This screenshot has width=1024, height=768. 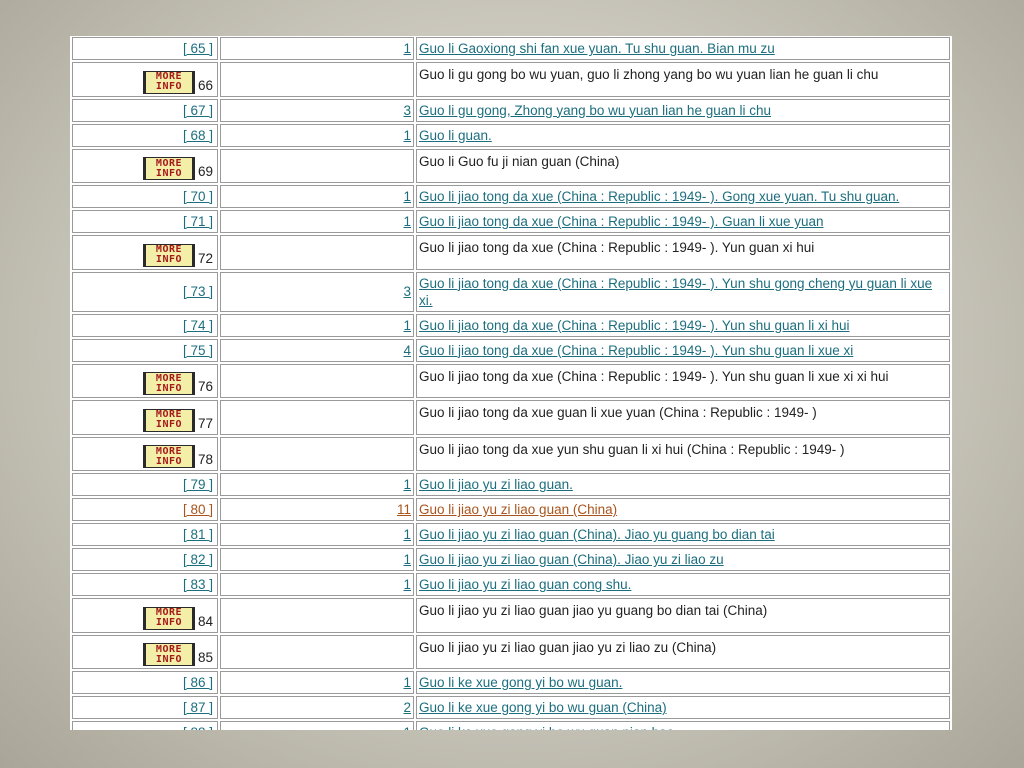 I want to click on heading-cell: Guo li guan., so click(x=683, y=135).